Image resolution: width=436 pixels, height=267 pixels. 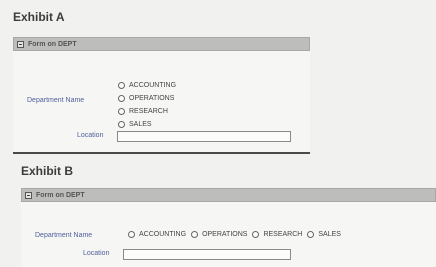 I want to click on exhibit-a-title: Exhibit A, so click(x=39, y=17).